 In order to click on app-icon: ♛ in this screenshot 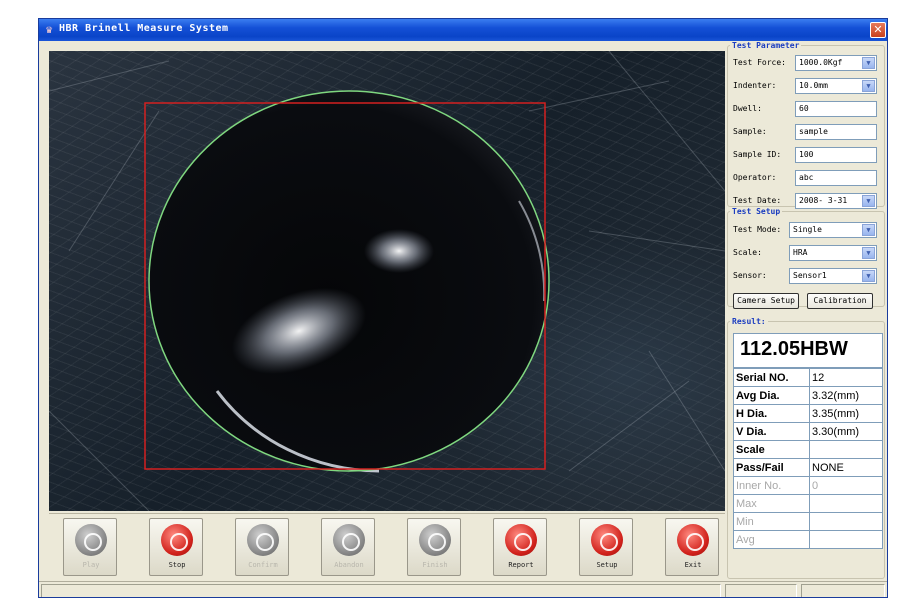, I will do `click(49, 29)`.